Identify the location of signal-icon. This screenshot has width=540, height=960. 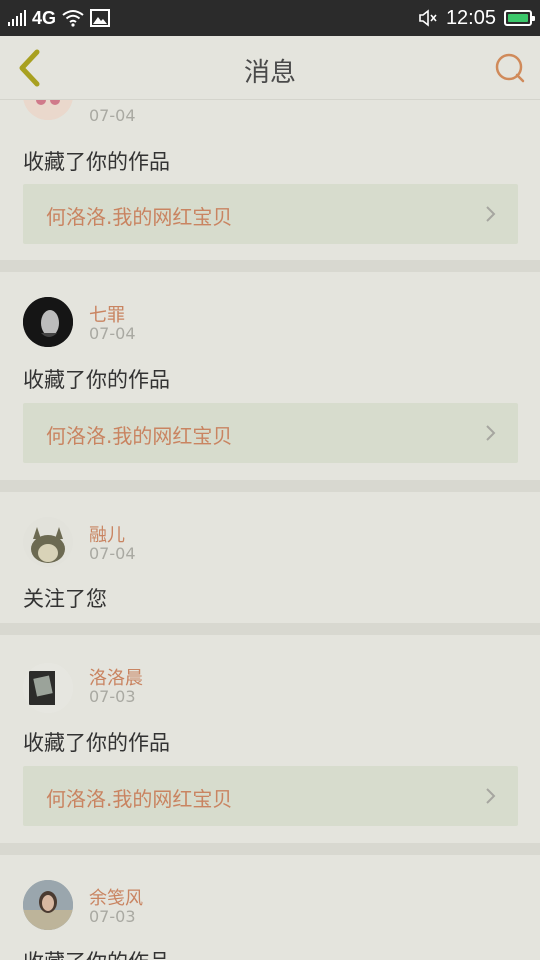
(17, 18).